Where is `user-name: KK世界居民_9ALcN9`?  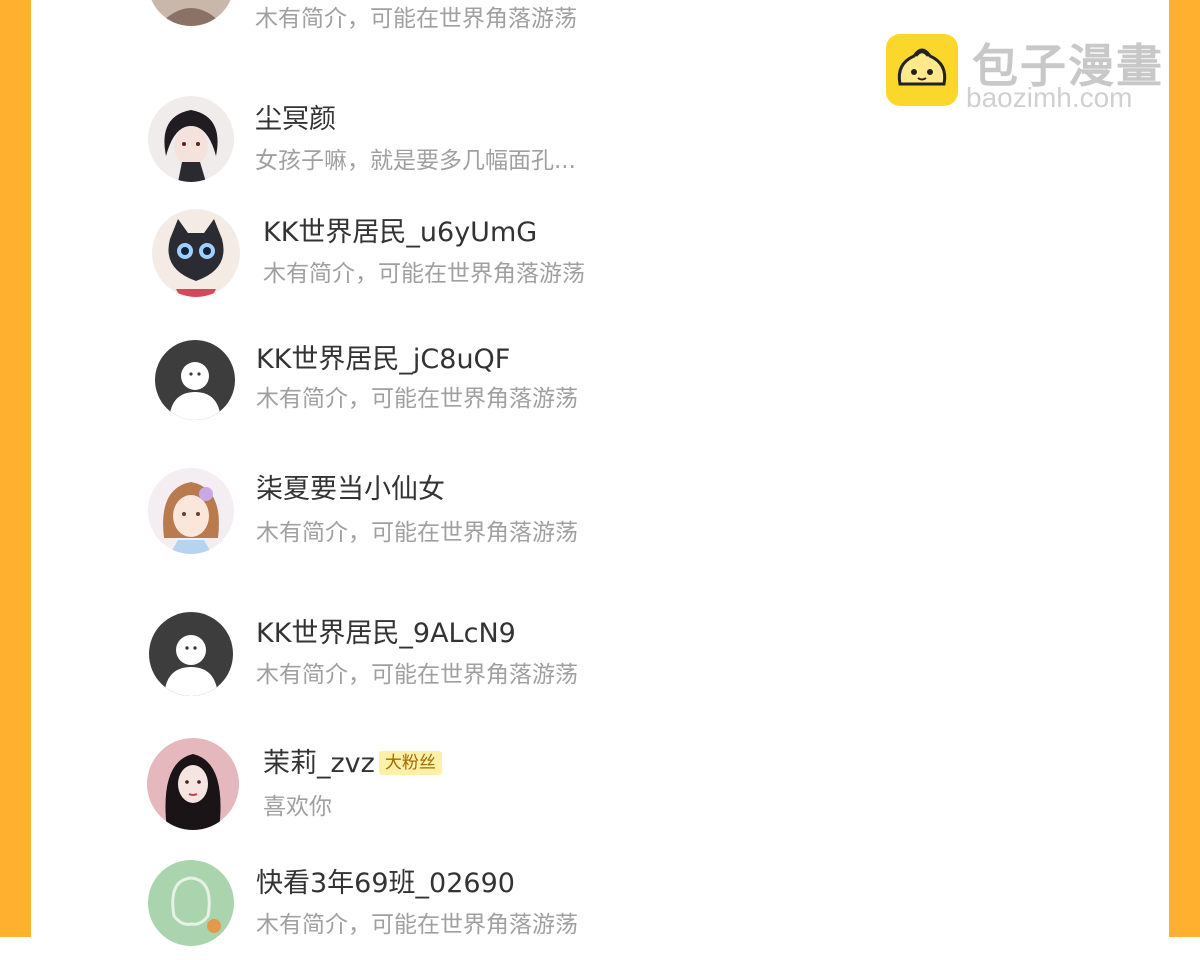
user-name: KK世界居民_9ALcN9 is located at coordinates (386, 634).